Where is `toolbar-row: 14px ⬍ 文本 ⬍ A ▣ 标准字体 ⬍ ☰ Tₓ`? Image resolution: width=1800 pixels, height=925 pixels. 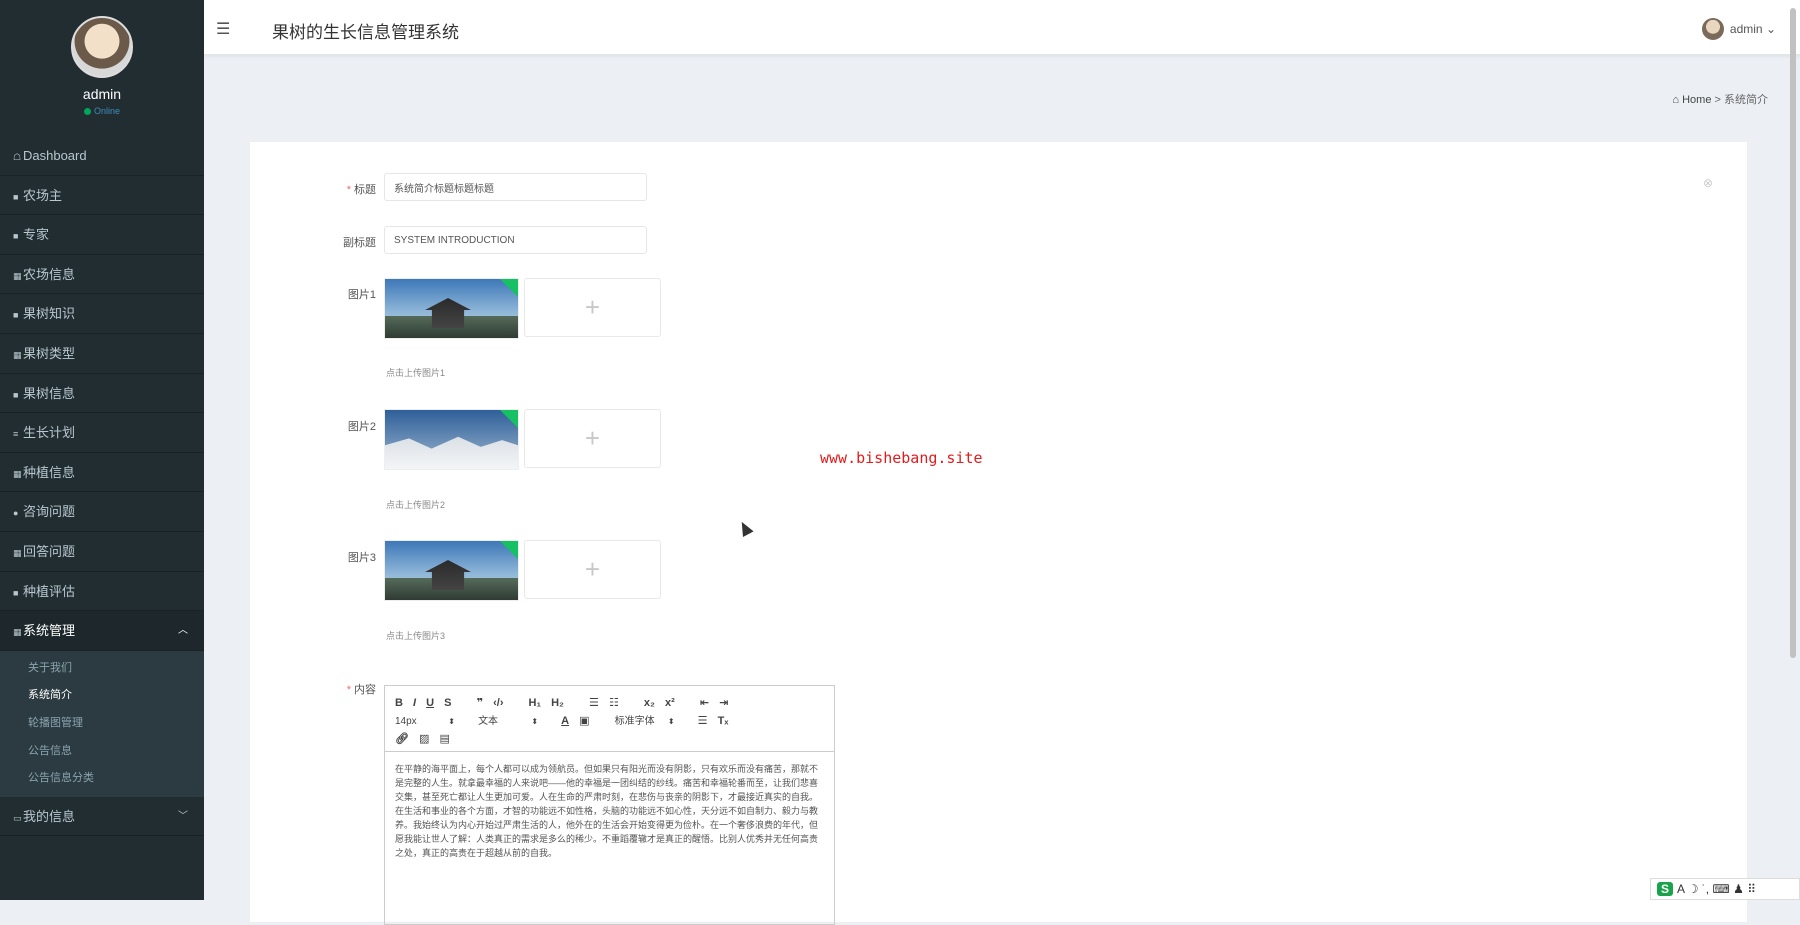 toolbar-row: 14px ⬍ 文本 ⬍ A ▣ 标准字体 ⬍ ☰ Tₓ is located at coordinates (609, 721).